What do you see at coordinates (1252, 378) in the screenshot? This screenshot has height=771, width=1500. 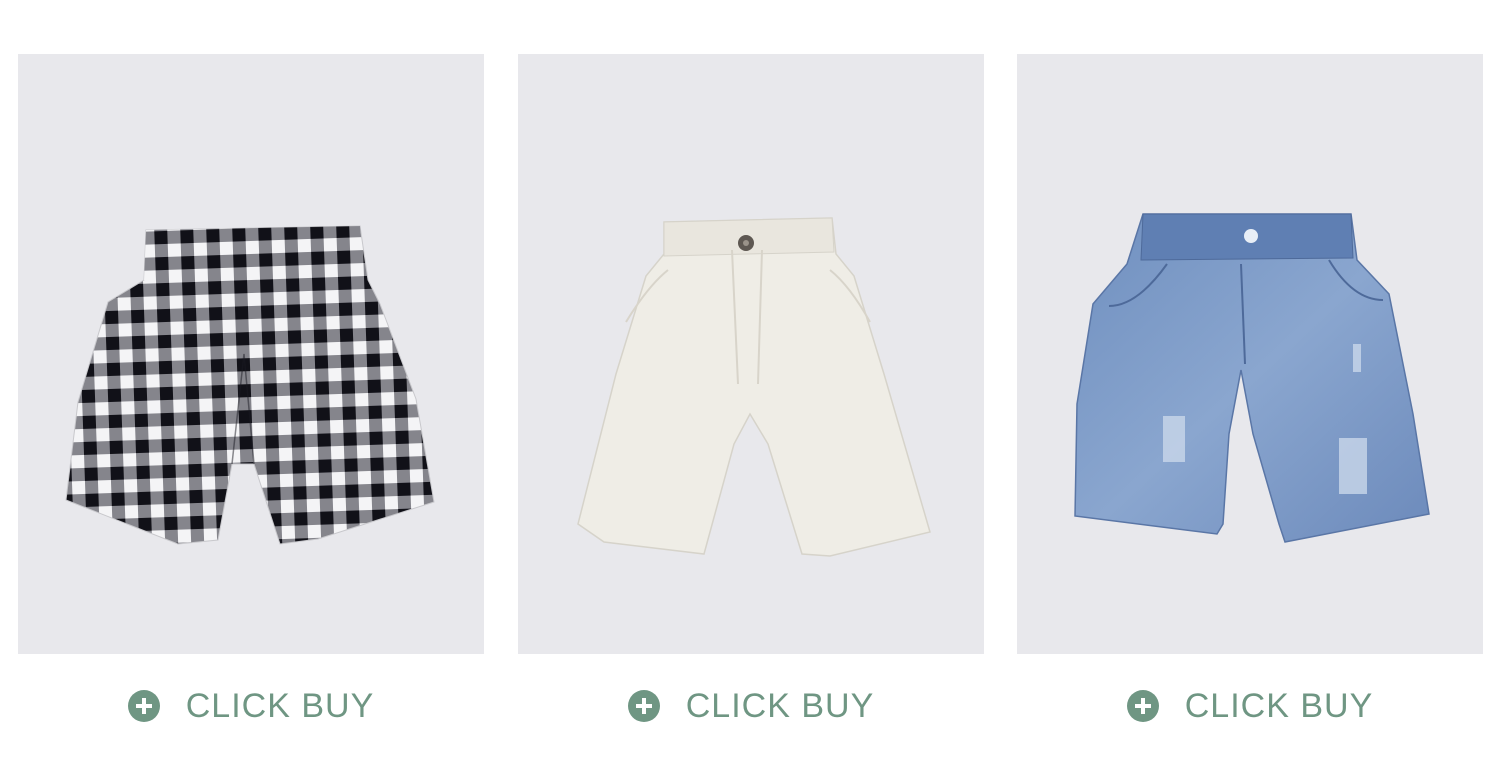 I see `denim-shorts-image` at bounding box center [1252, 378].